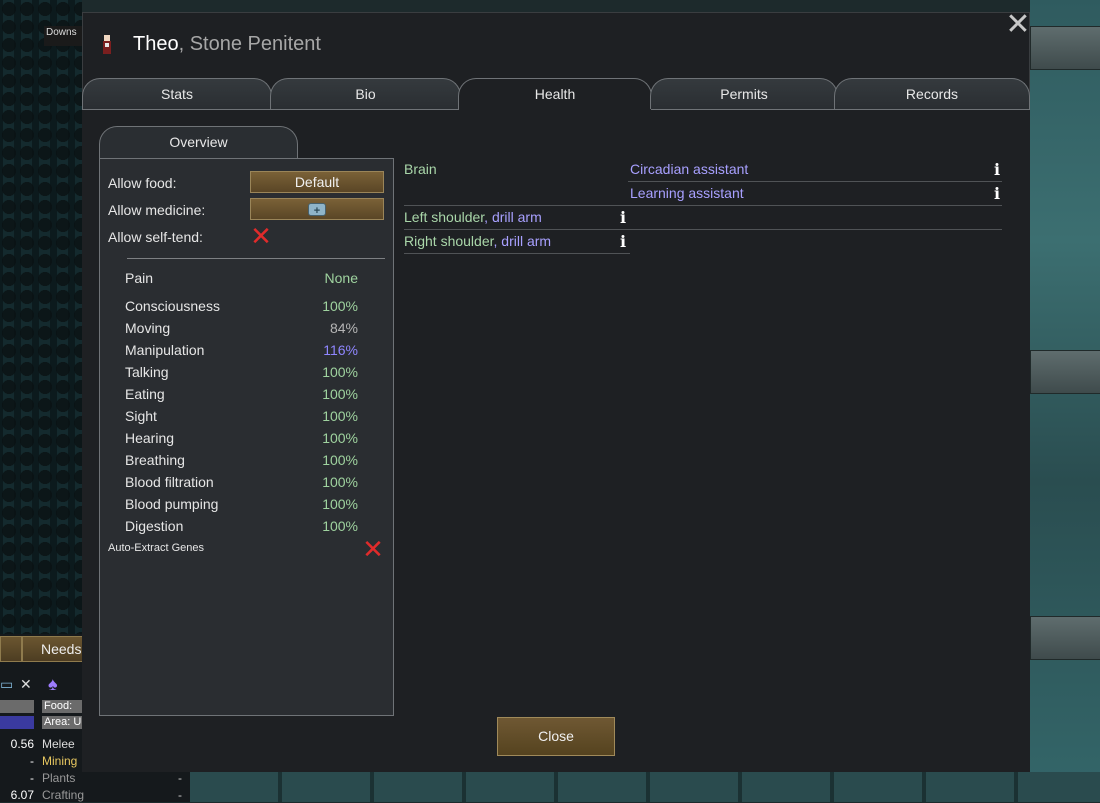  What do you see at coordinates (1065, 401) in the screenshot?
I see `background-wall-right` at bounding box center [1065, 401].